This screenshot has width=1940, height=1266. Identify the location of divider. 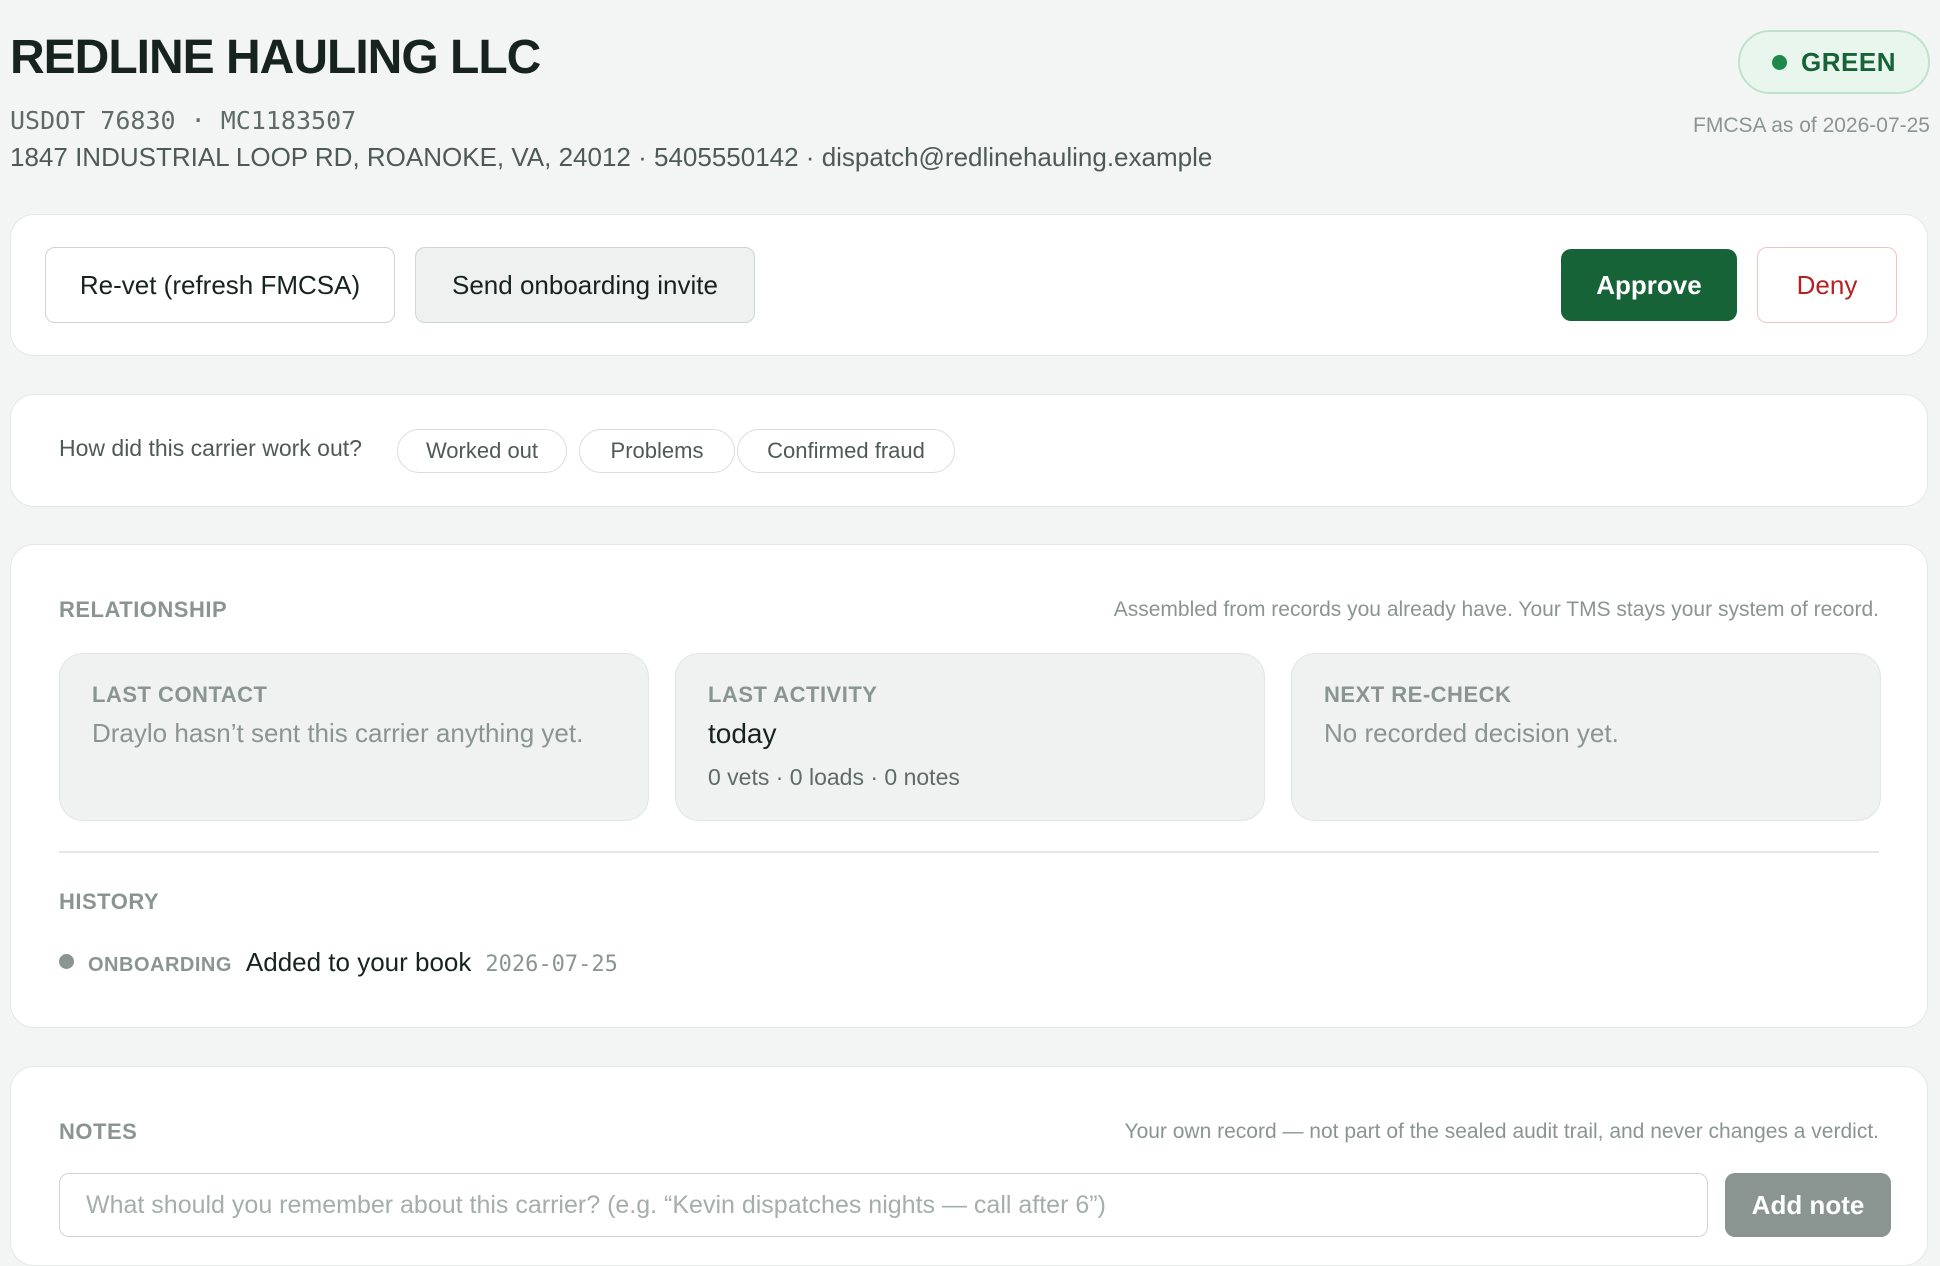
(969, 852).